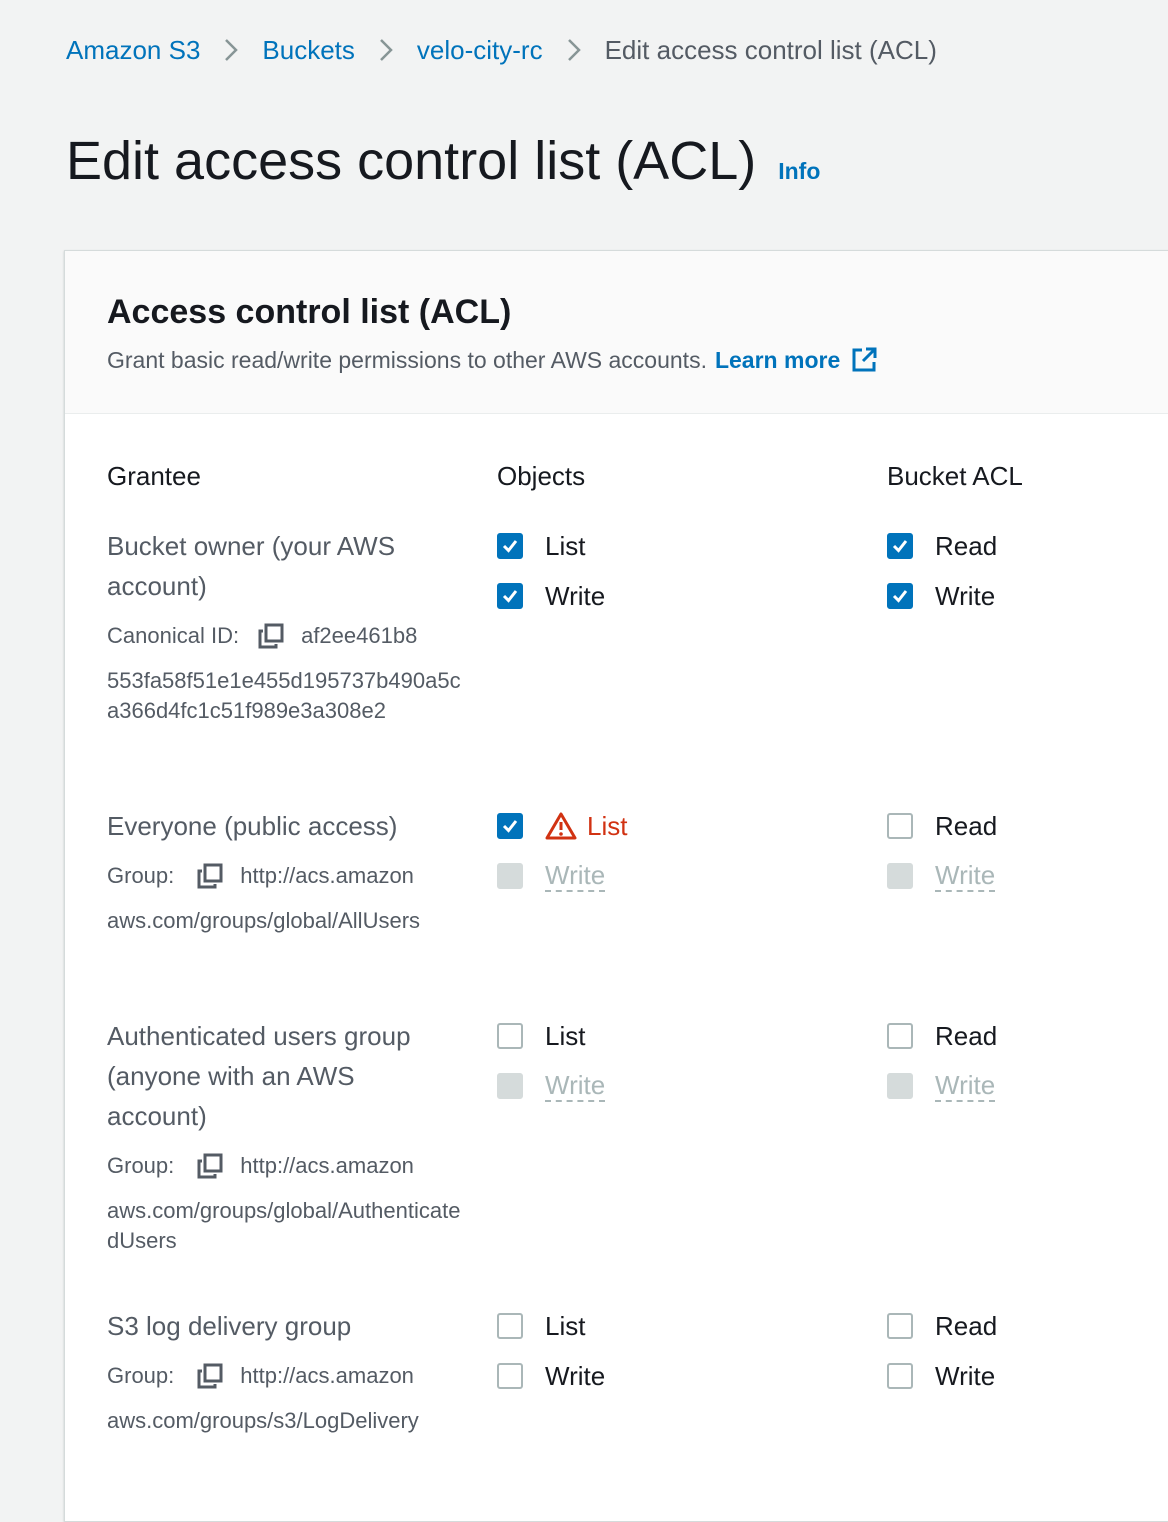  Describe the element at coordinates (955, 476) in the screenshot. I see `column-header-bucket-acl: Bucket ACL` at that location.